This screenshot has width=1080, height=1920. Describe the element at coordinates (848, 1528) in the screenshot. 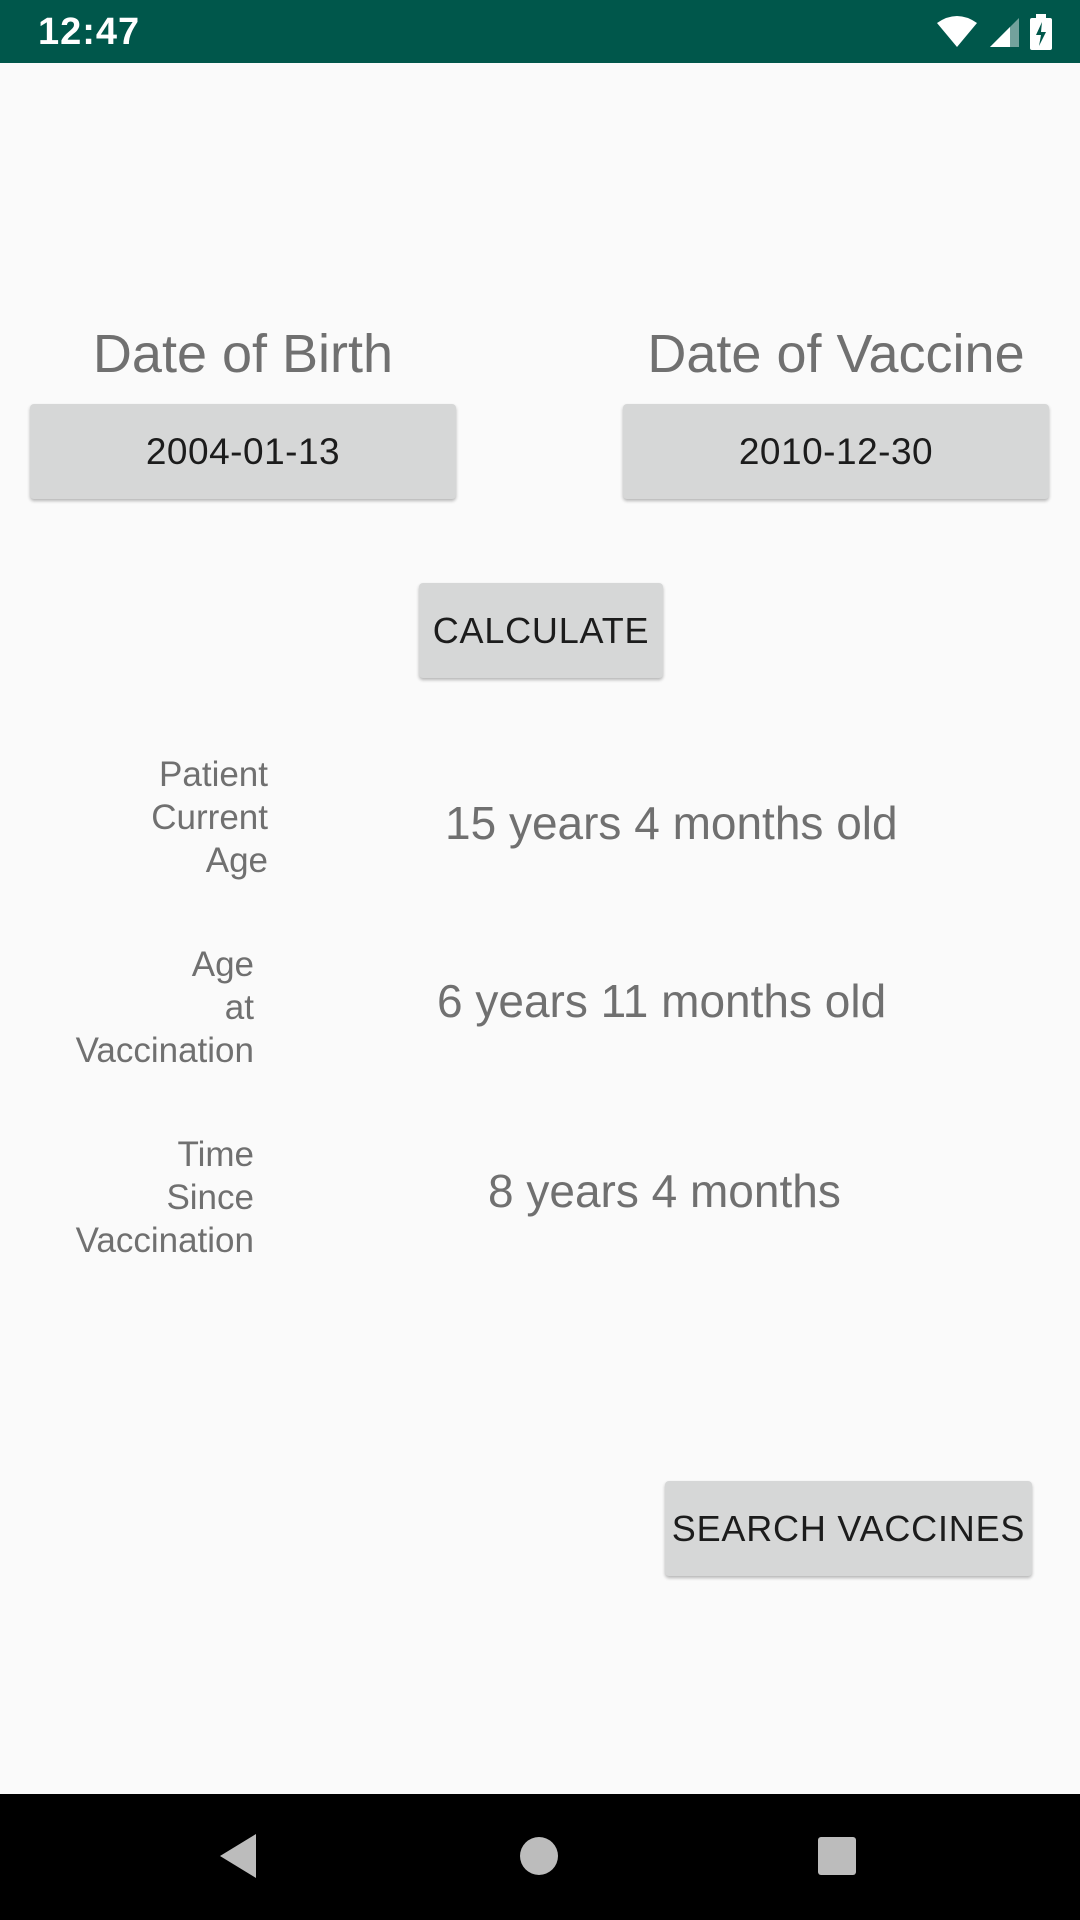

I see `search-vaccines-button: Search Vaccines` at that location.